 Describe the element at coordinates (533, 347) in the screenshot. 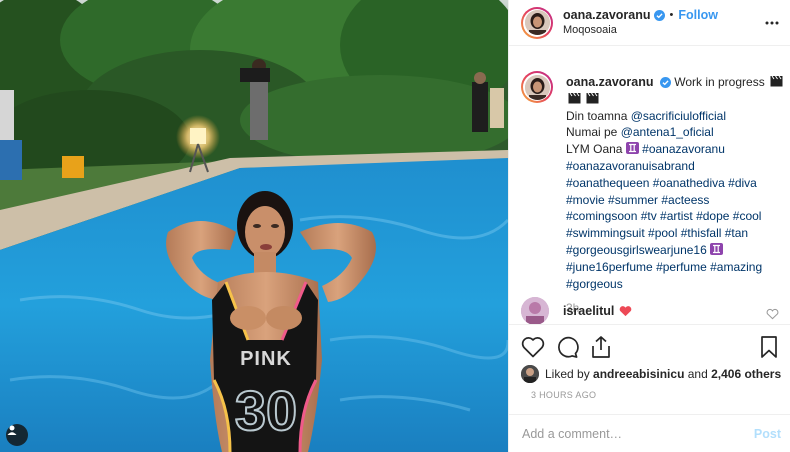

I see `heart-icon` at that location.